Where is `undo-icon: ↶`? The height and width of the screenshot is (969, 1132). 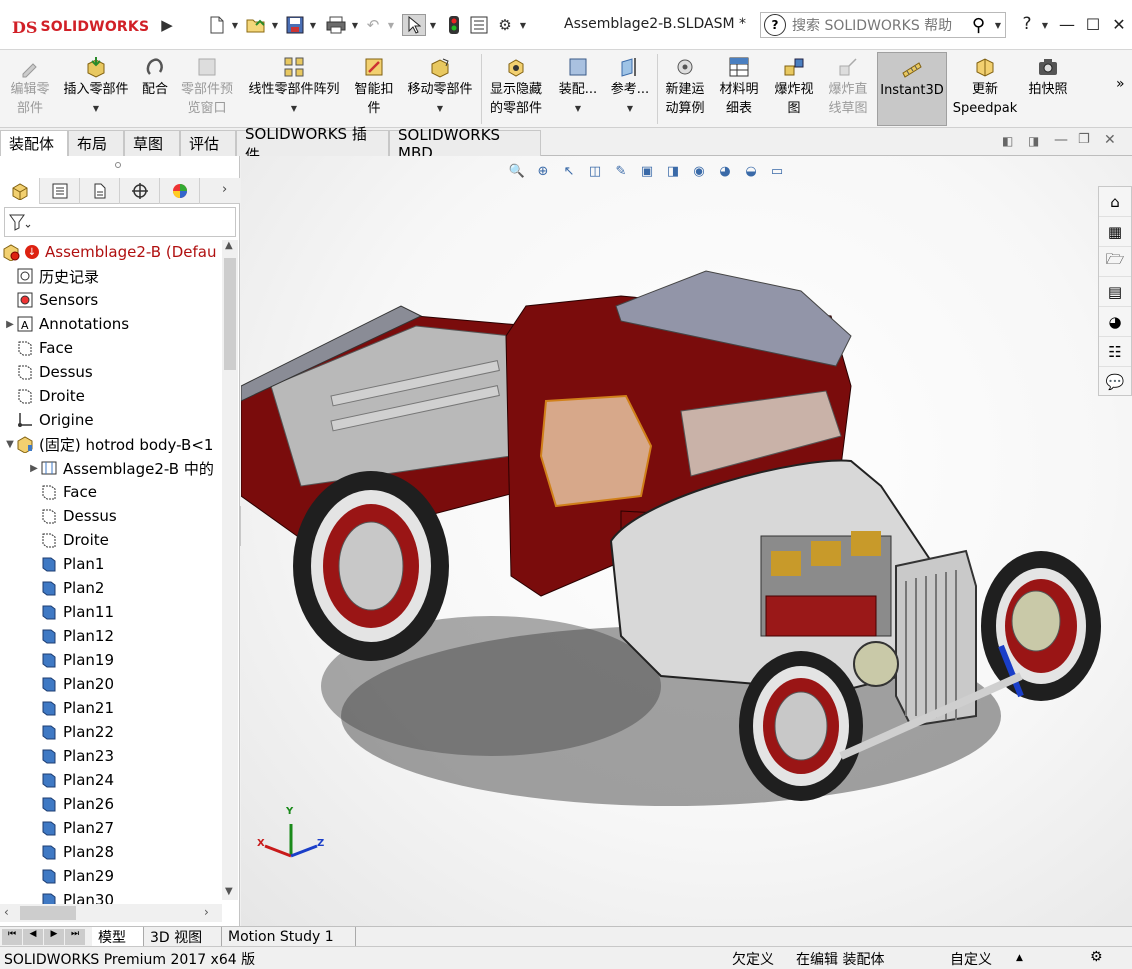
undo-icon: ↶ is located at coordinates (373, 25).